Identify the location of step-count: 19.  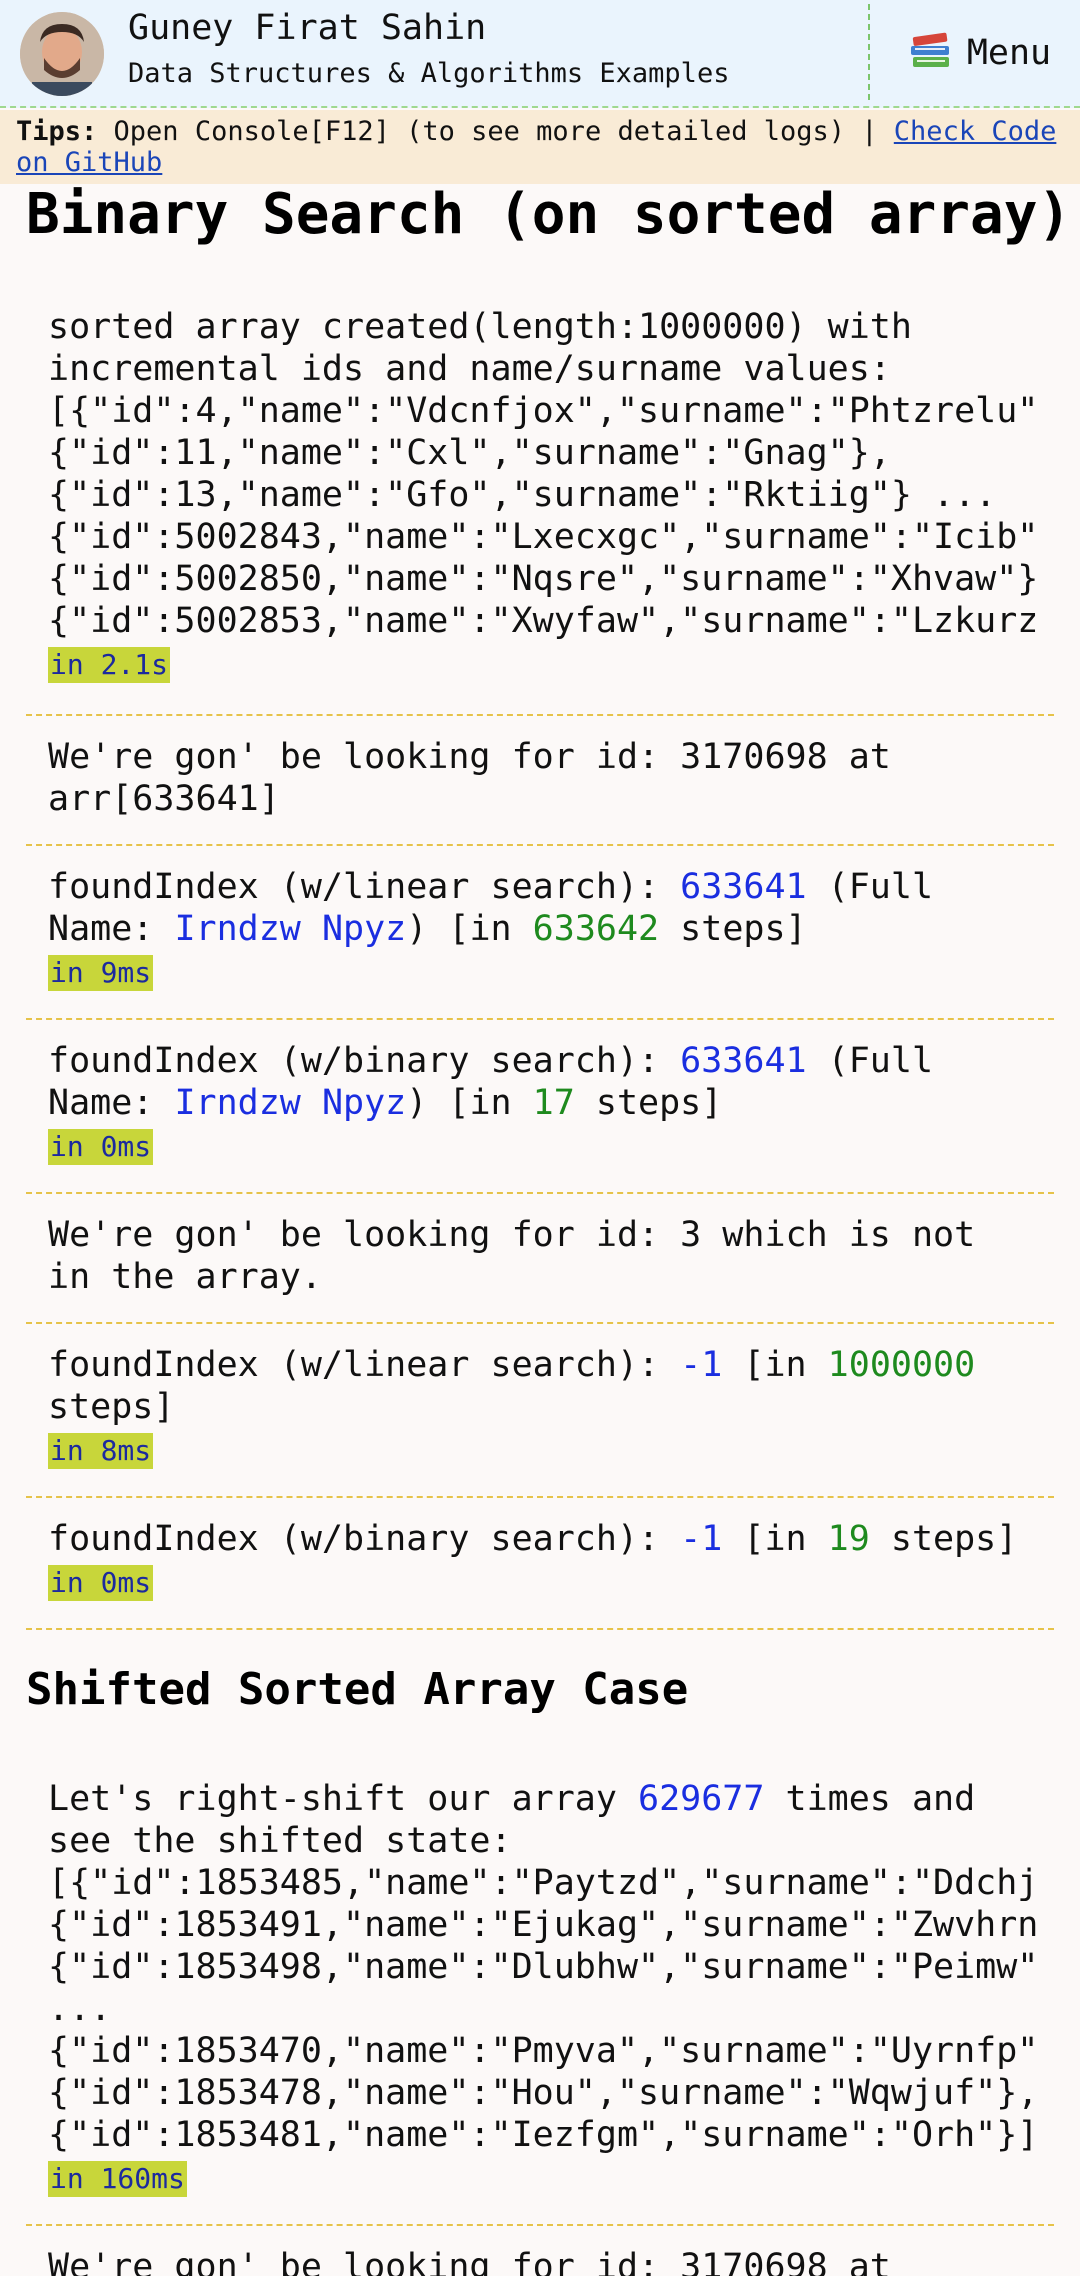
(848, 1539).